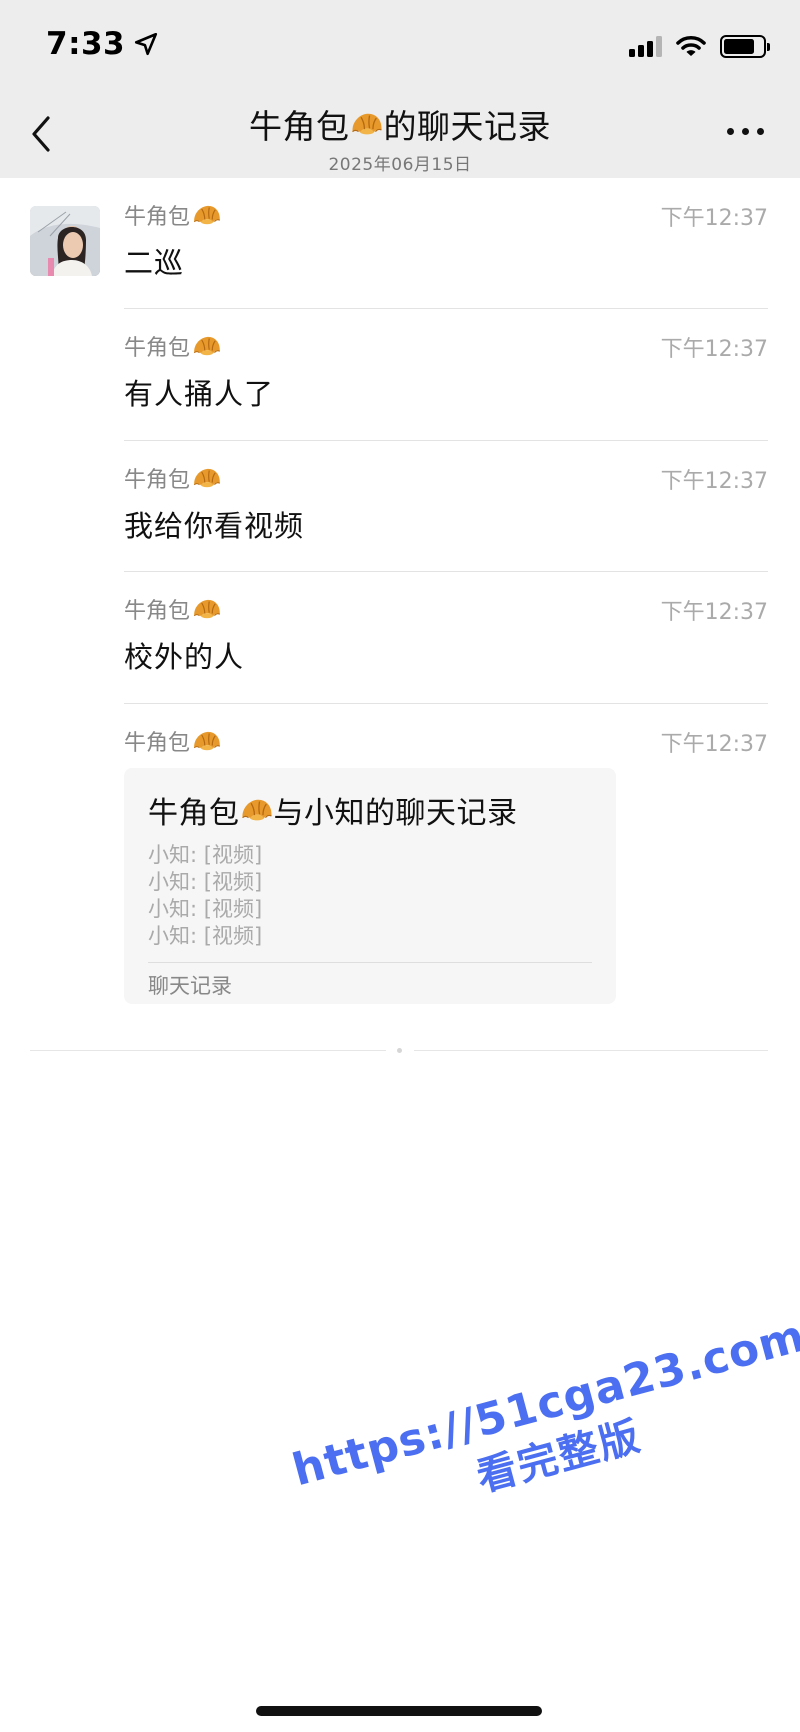  Describe the element at coordinates (154, 263) in the screenshot. I see `message-text: 二巡` at that location.